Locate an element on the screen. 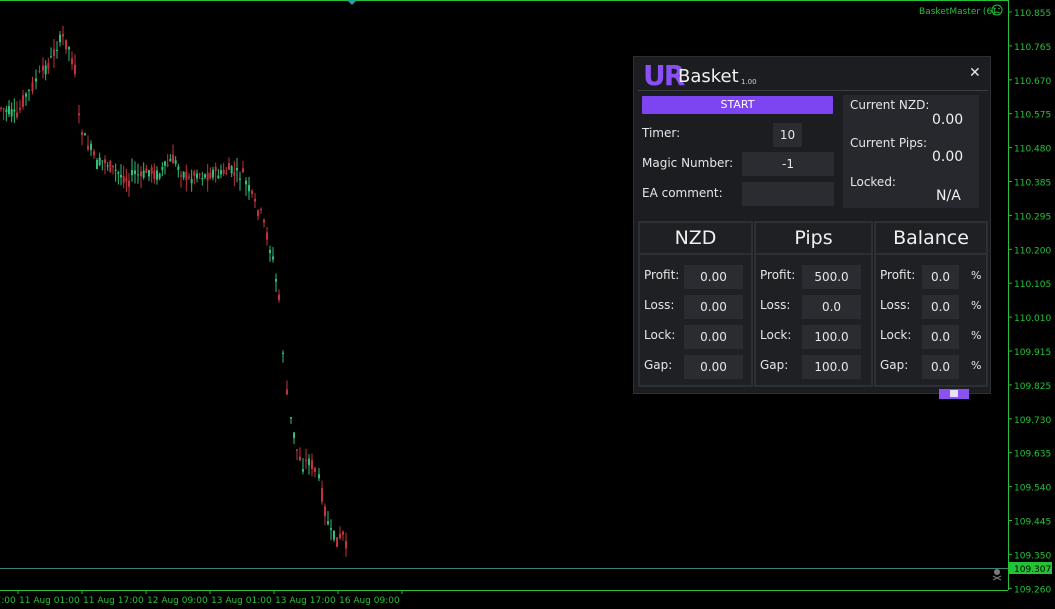 The image size is (1055, 609). ea-comment-label: EA comment: is located at coordinates (682, 193).